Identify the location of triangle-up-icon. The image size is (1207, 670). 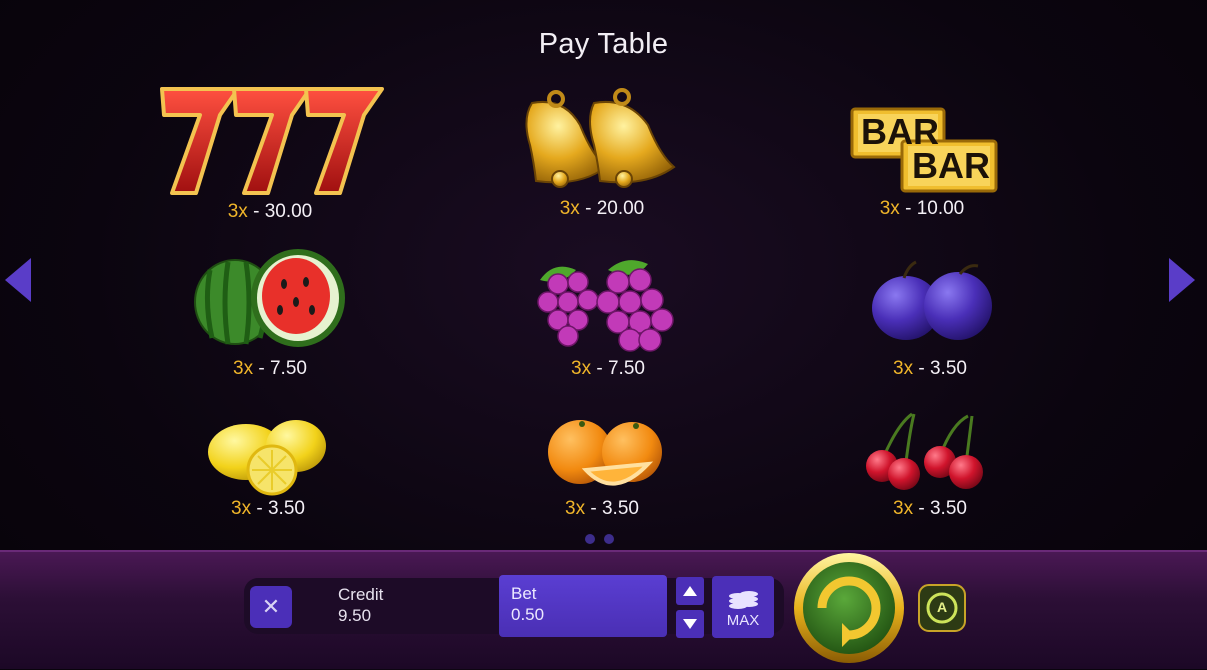
(690, 591).